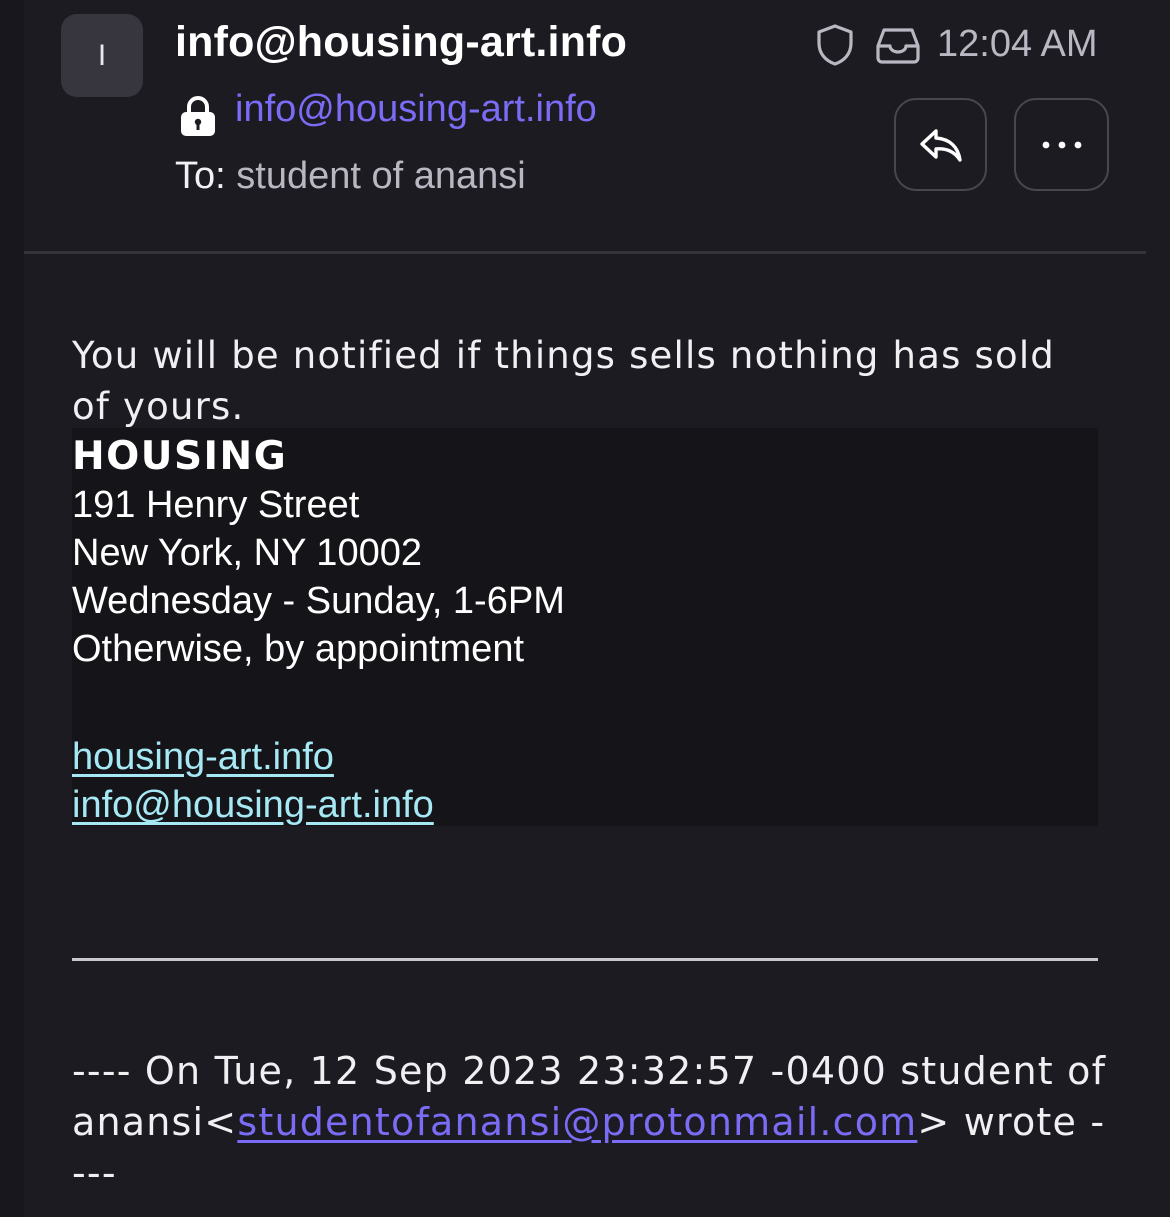 The image size is (1170, 1217). What do you see at coordinates (401, 42) in the screenshot?
I see `sender-name: info@housing-art.info` at bounding box center [401, 42].